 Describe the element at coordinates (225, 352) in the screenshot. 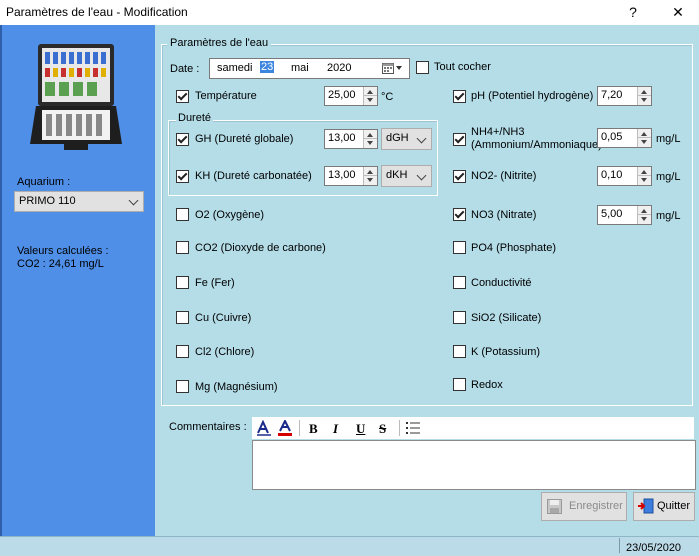

I see `cl2-label: Cl2 (Chlore)` at that location.